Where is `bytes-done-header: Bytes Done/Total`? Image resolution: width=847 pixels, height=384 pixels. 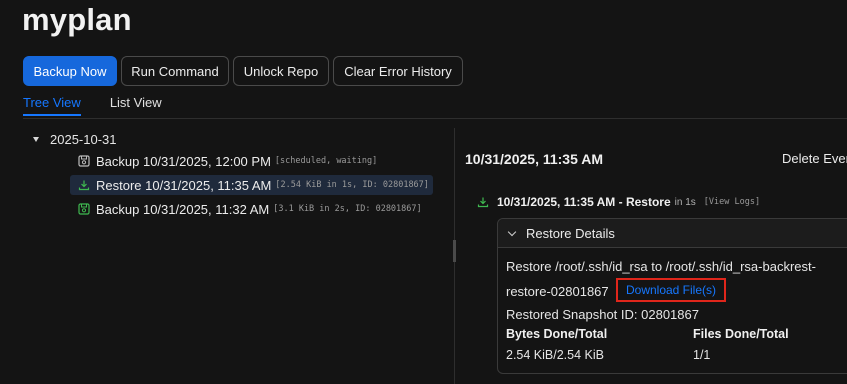 bytes-done-header: Bytes Done/Total is located at coordinates (557, 334).